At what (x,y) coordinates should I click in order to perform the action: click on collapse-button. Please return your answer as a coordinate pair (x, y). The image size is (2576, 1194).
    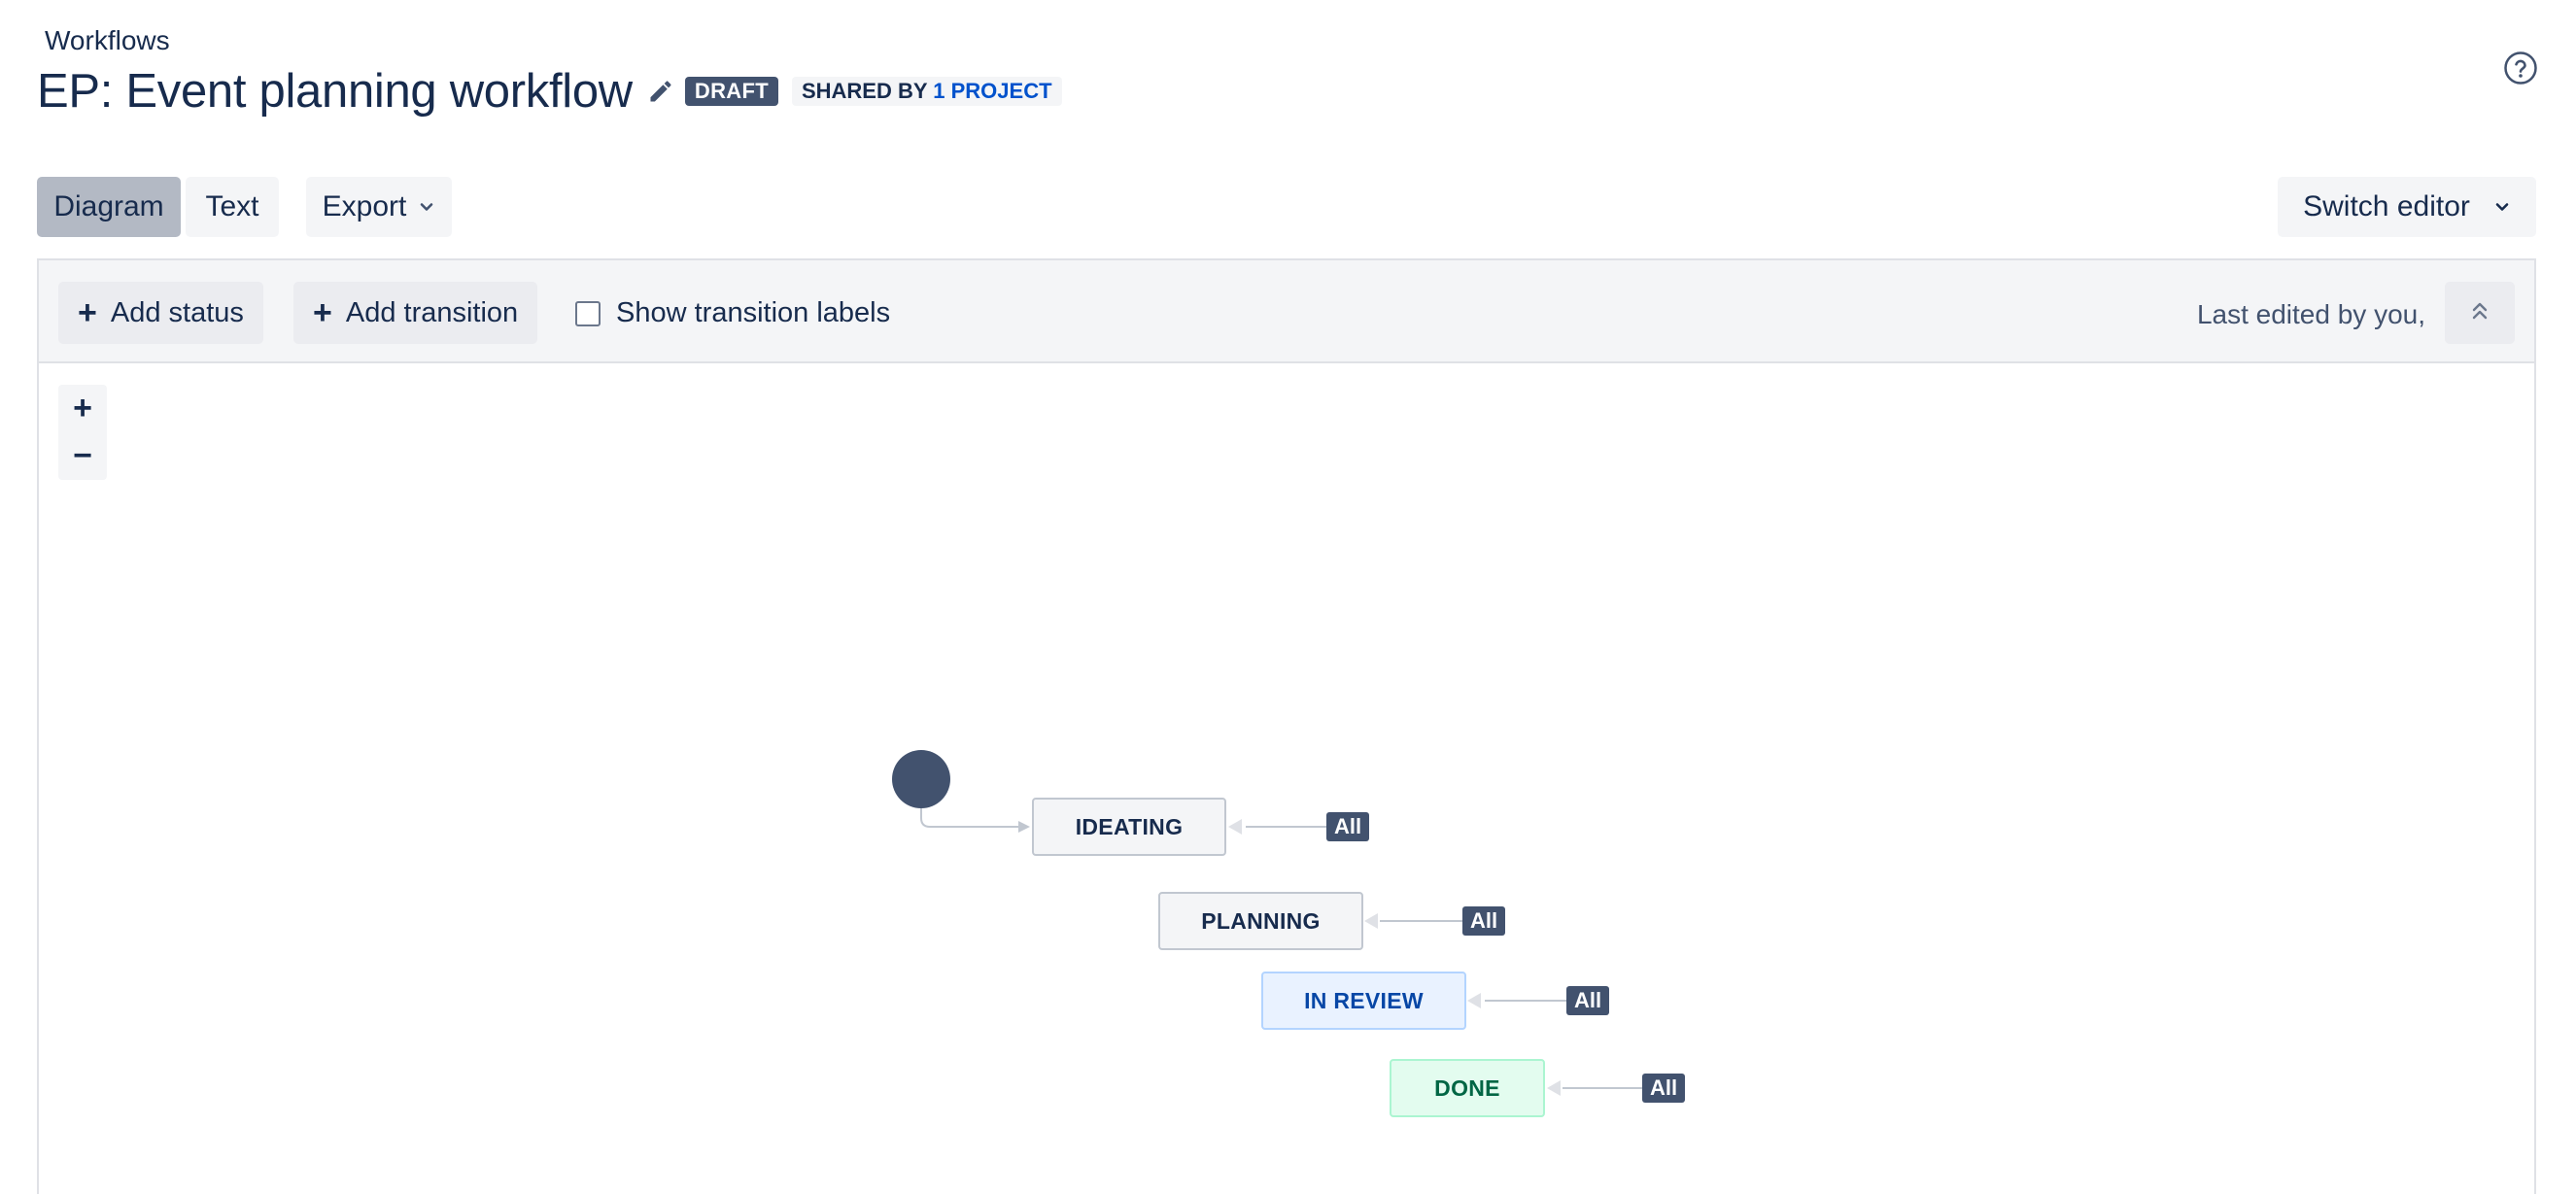
    Looking at the image, I should click on (2480, 313).